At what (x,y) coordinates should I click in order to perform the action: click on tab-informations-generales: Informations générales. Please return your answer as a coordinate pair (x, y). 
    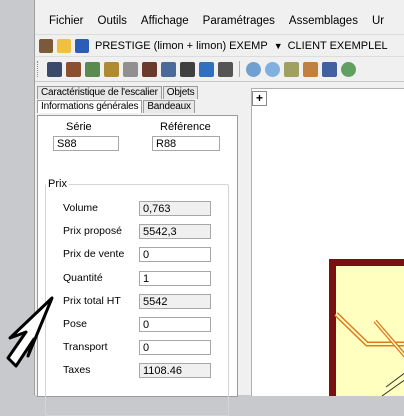
    Looking at the image, I should click on (90, 106).